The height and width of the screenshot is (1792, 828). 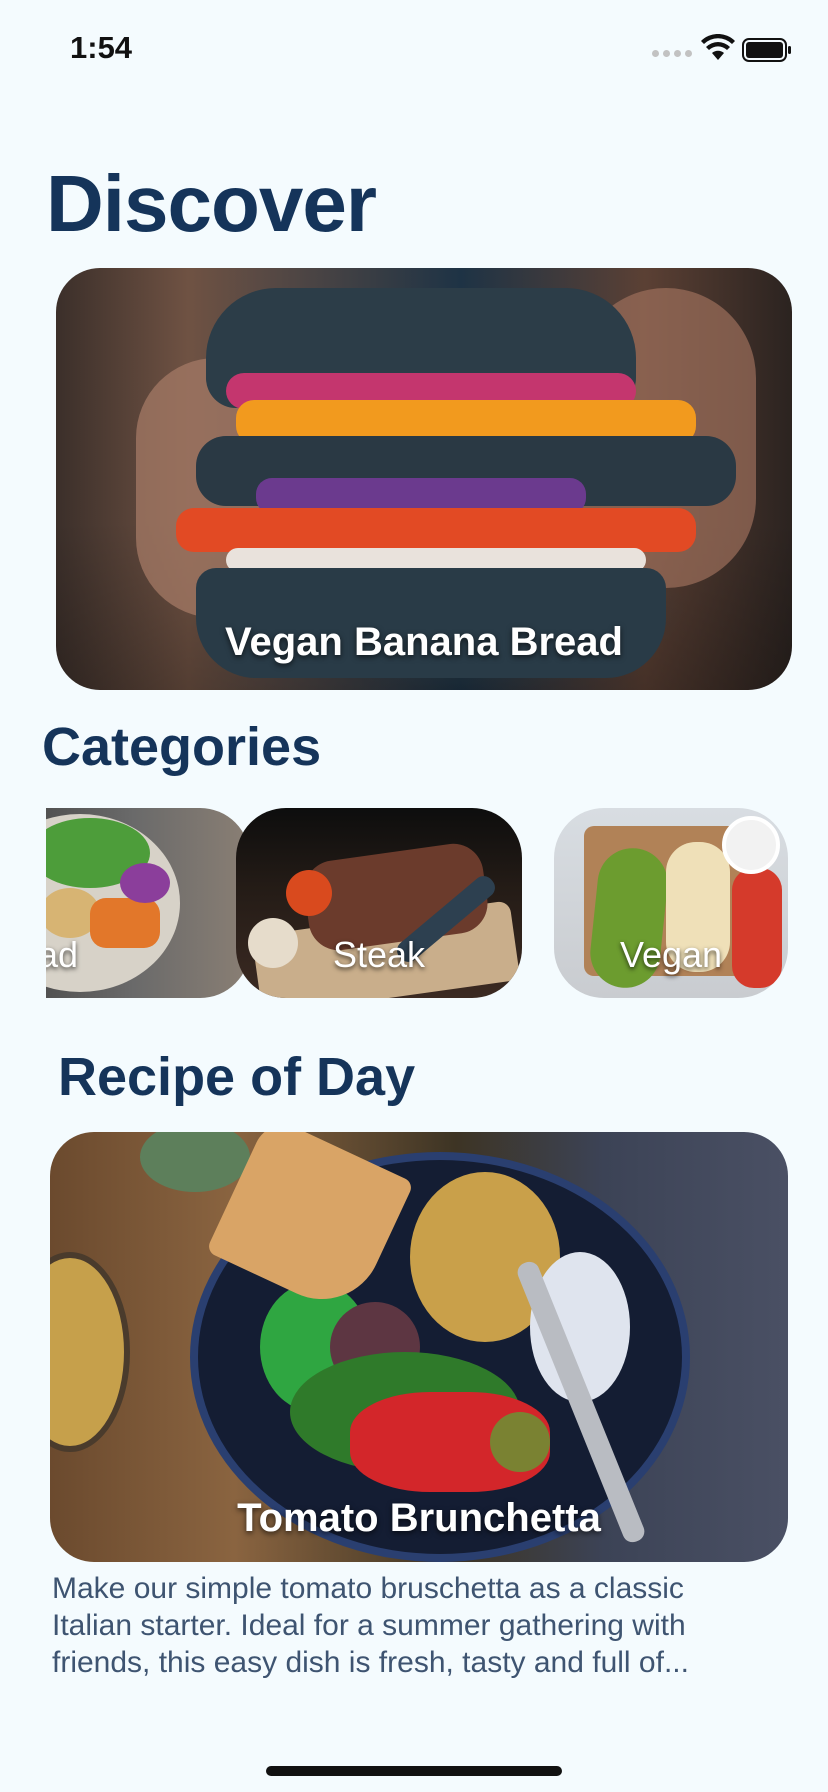 What do you see at coordinates (309, 893) in the screenshot?
I see `steak-tomato` at bounding box center [309, 893].